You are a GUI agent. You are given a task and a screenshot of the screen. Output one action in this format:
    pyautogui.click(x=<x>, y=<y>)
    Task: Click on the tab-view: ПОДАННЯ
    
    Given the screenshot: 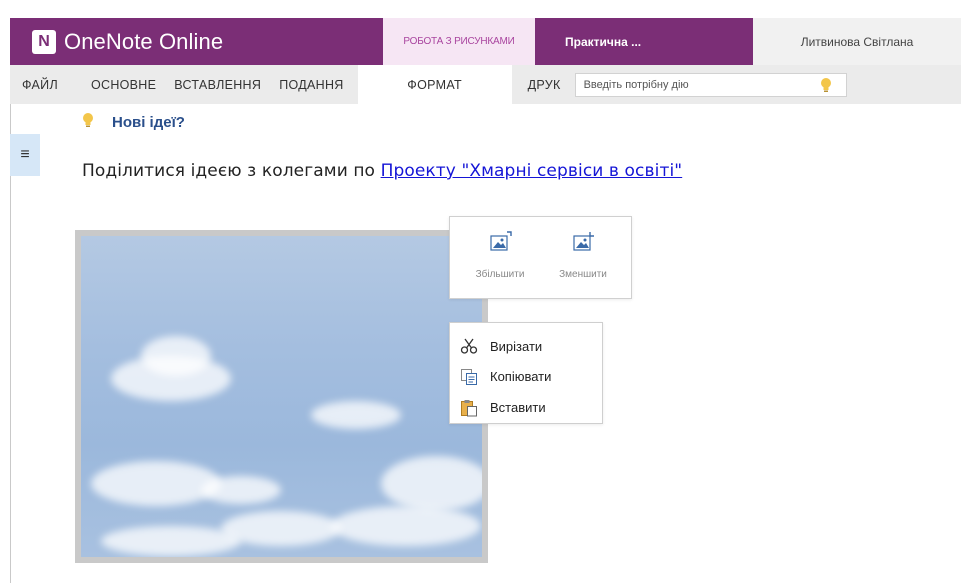 What is the action you would take?
    pyautogui.click(x=311, y=84)
    